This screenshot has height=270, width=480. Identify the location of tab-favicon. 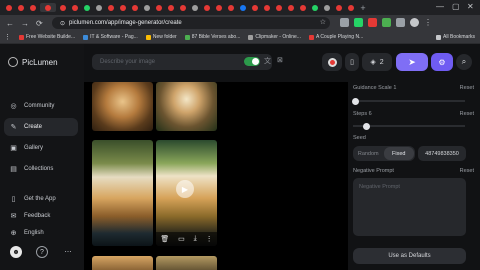
(33, 7).